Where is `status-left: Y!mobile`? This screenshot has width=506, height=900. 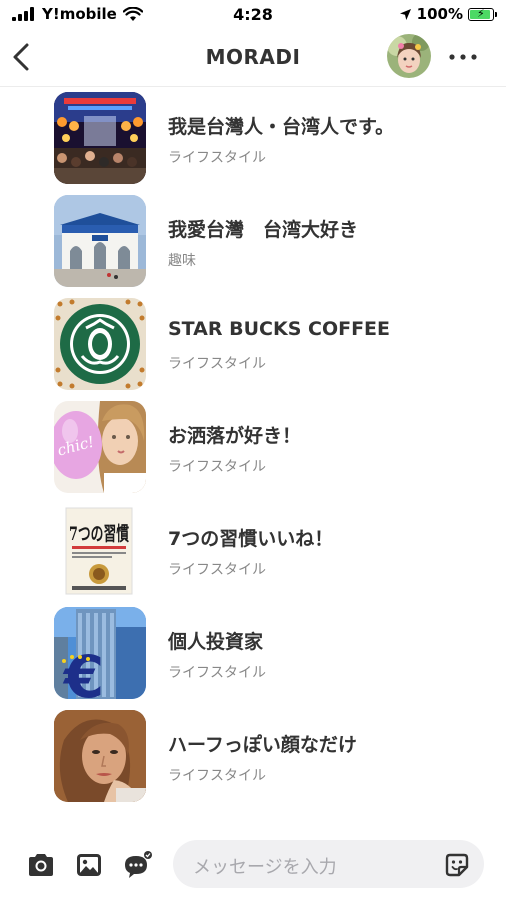 status-left: Y!mobile is located at coordinates (77, 14).